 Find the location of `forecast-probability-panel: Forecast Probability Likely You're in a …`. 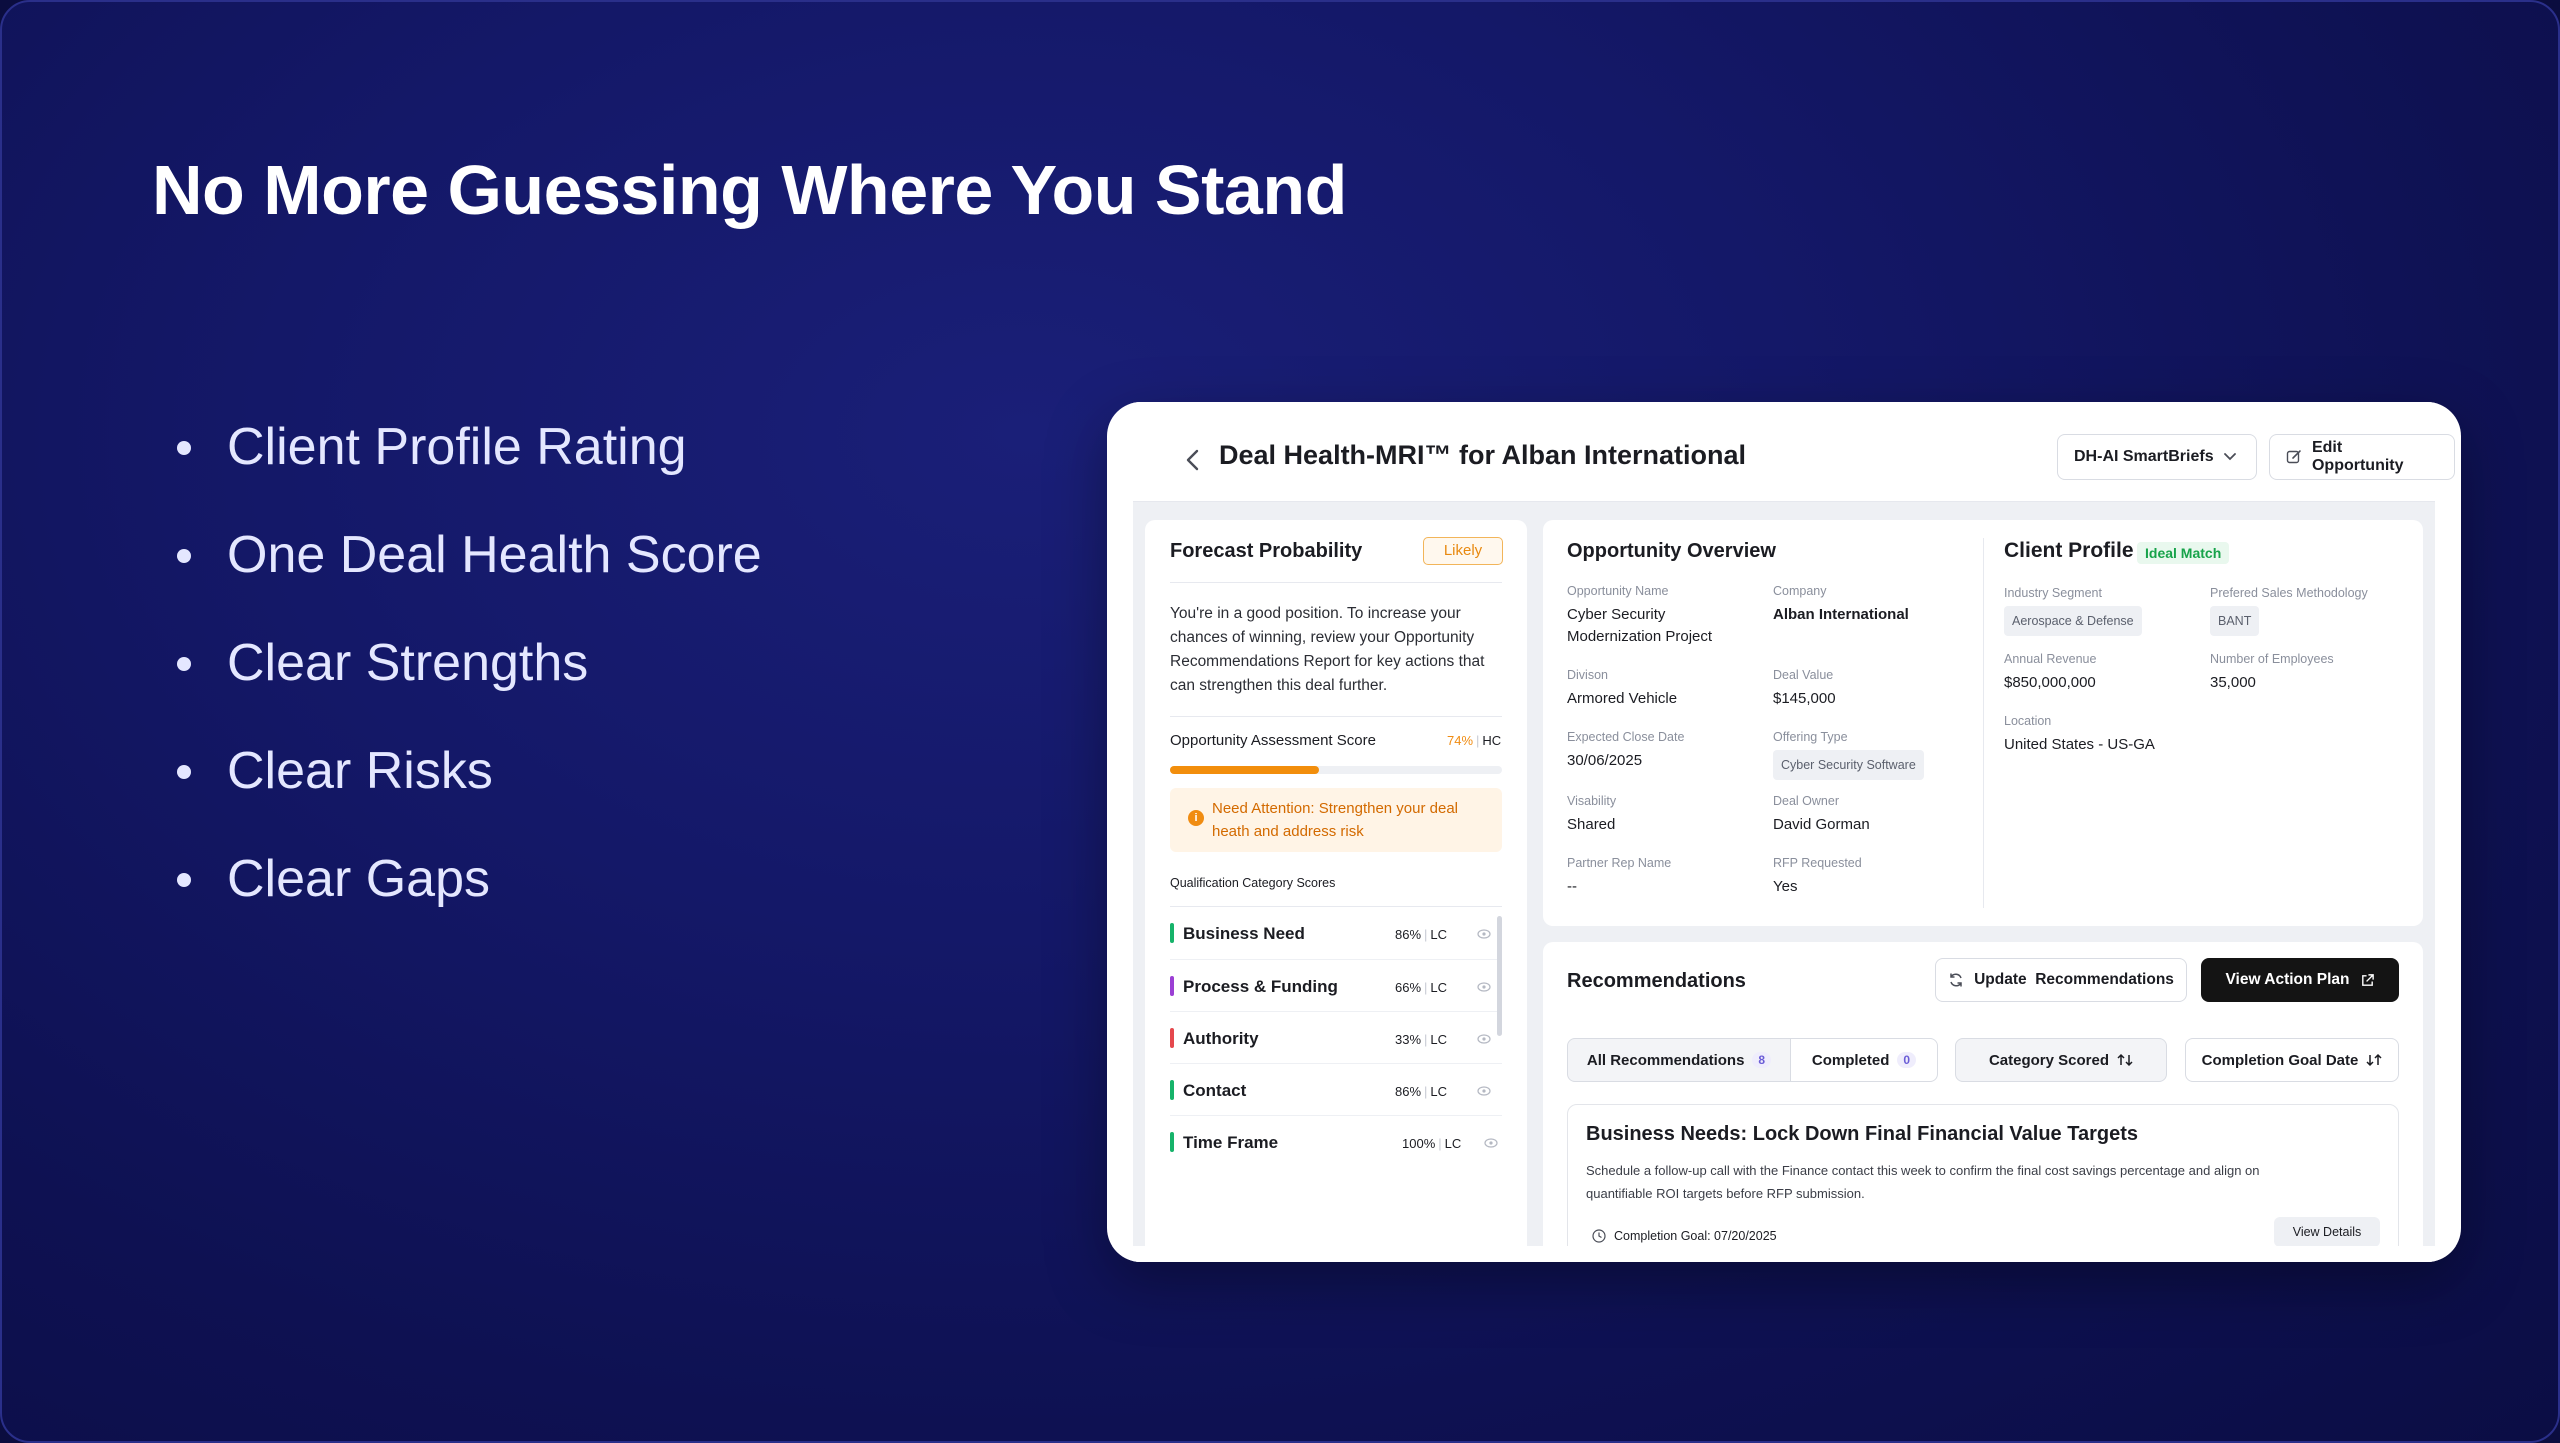

forecast-probability-panel: Forecast Probability Likely You're in a … is located at coordinates (1336, 891).